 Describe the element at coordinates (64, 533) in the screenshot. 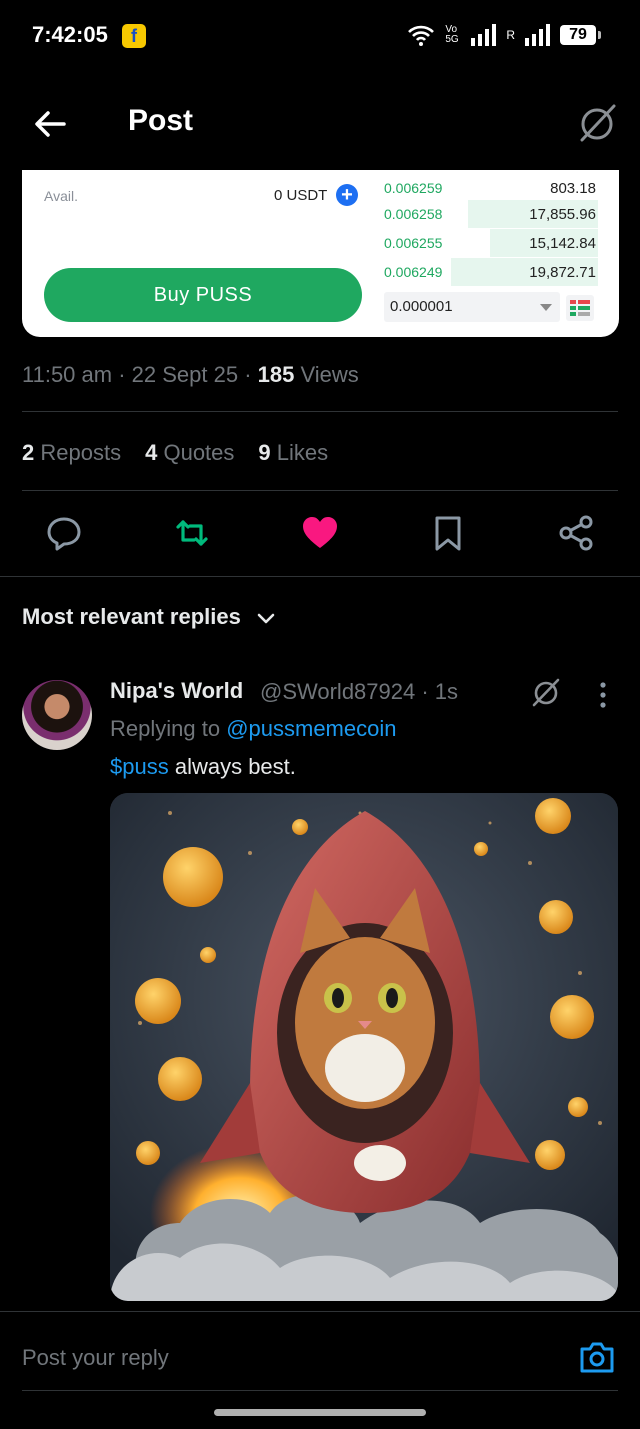

I see `reply-icon` at that location.